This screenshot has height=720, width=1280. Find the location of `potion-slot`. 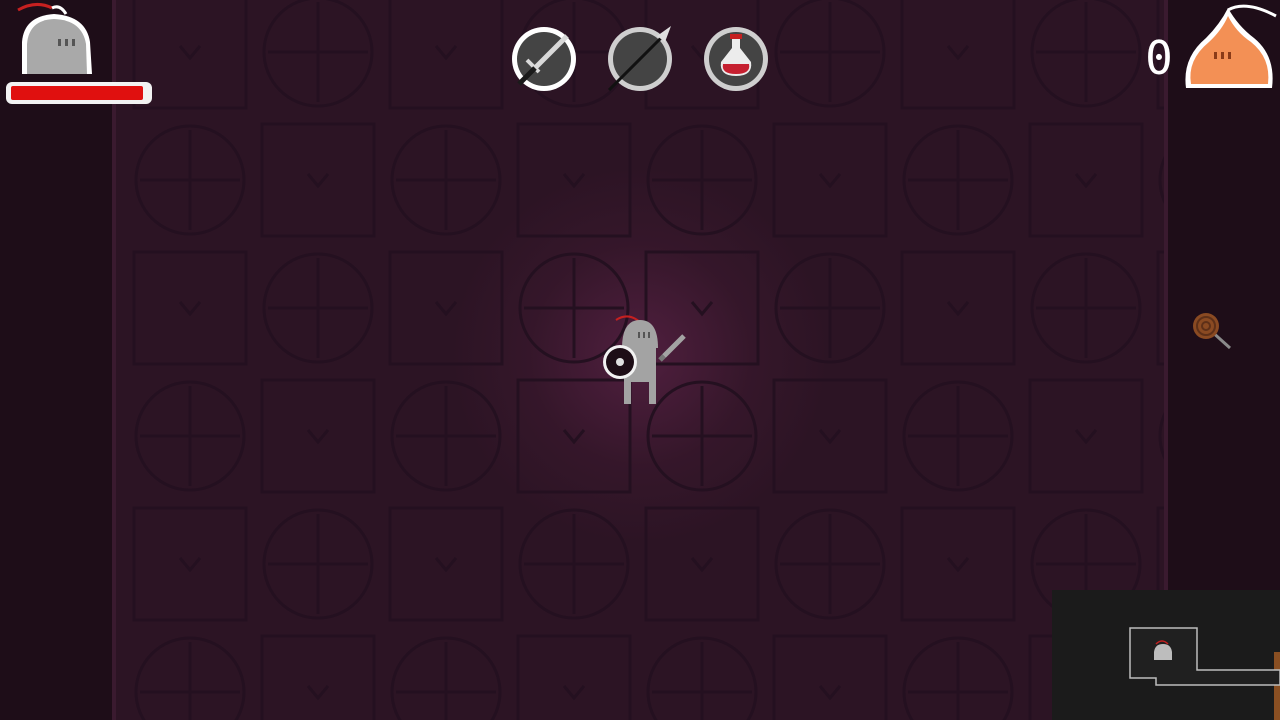

potion-slot is located at coordinates (736, 59).